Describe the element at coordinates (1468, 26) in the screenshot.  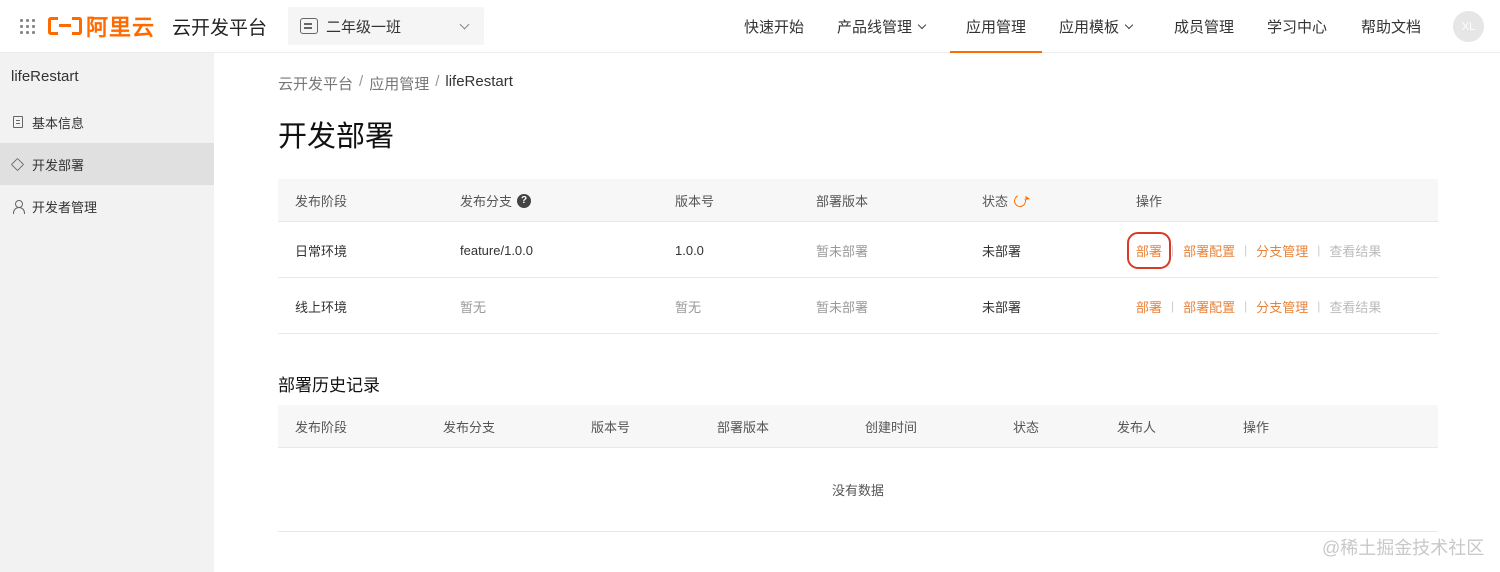
I see `avatar: XL` at that location.